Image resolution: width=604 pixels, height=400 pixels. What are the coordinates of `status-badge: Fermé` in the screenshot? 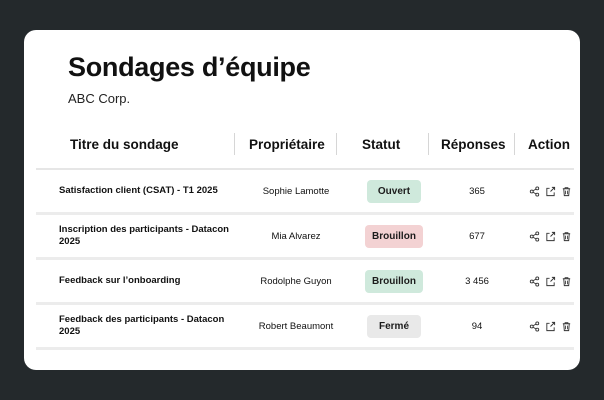 It's located at (394, 326).